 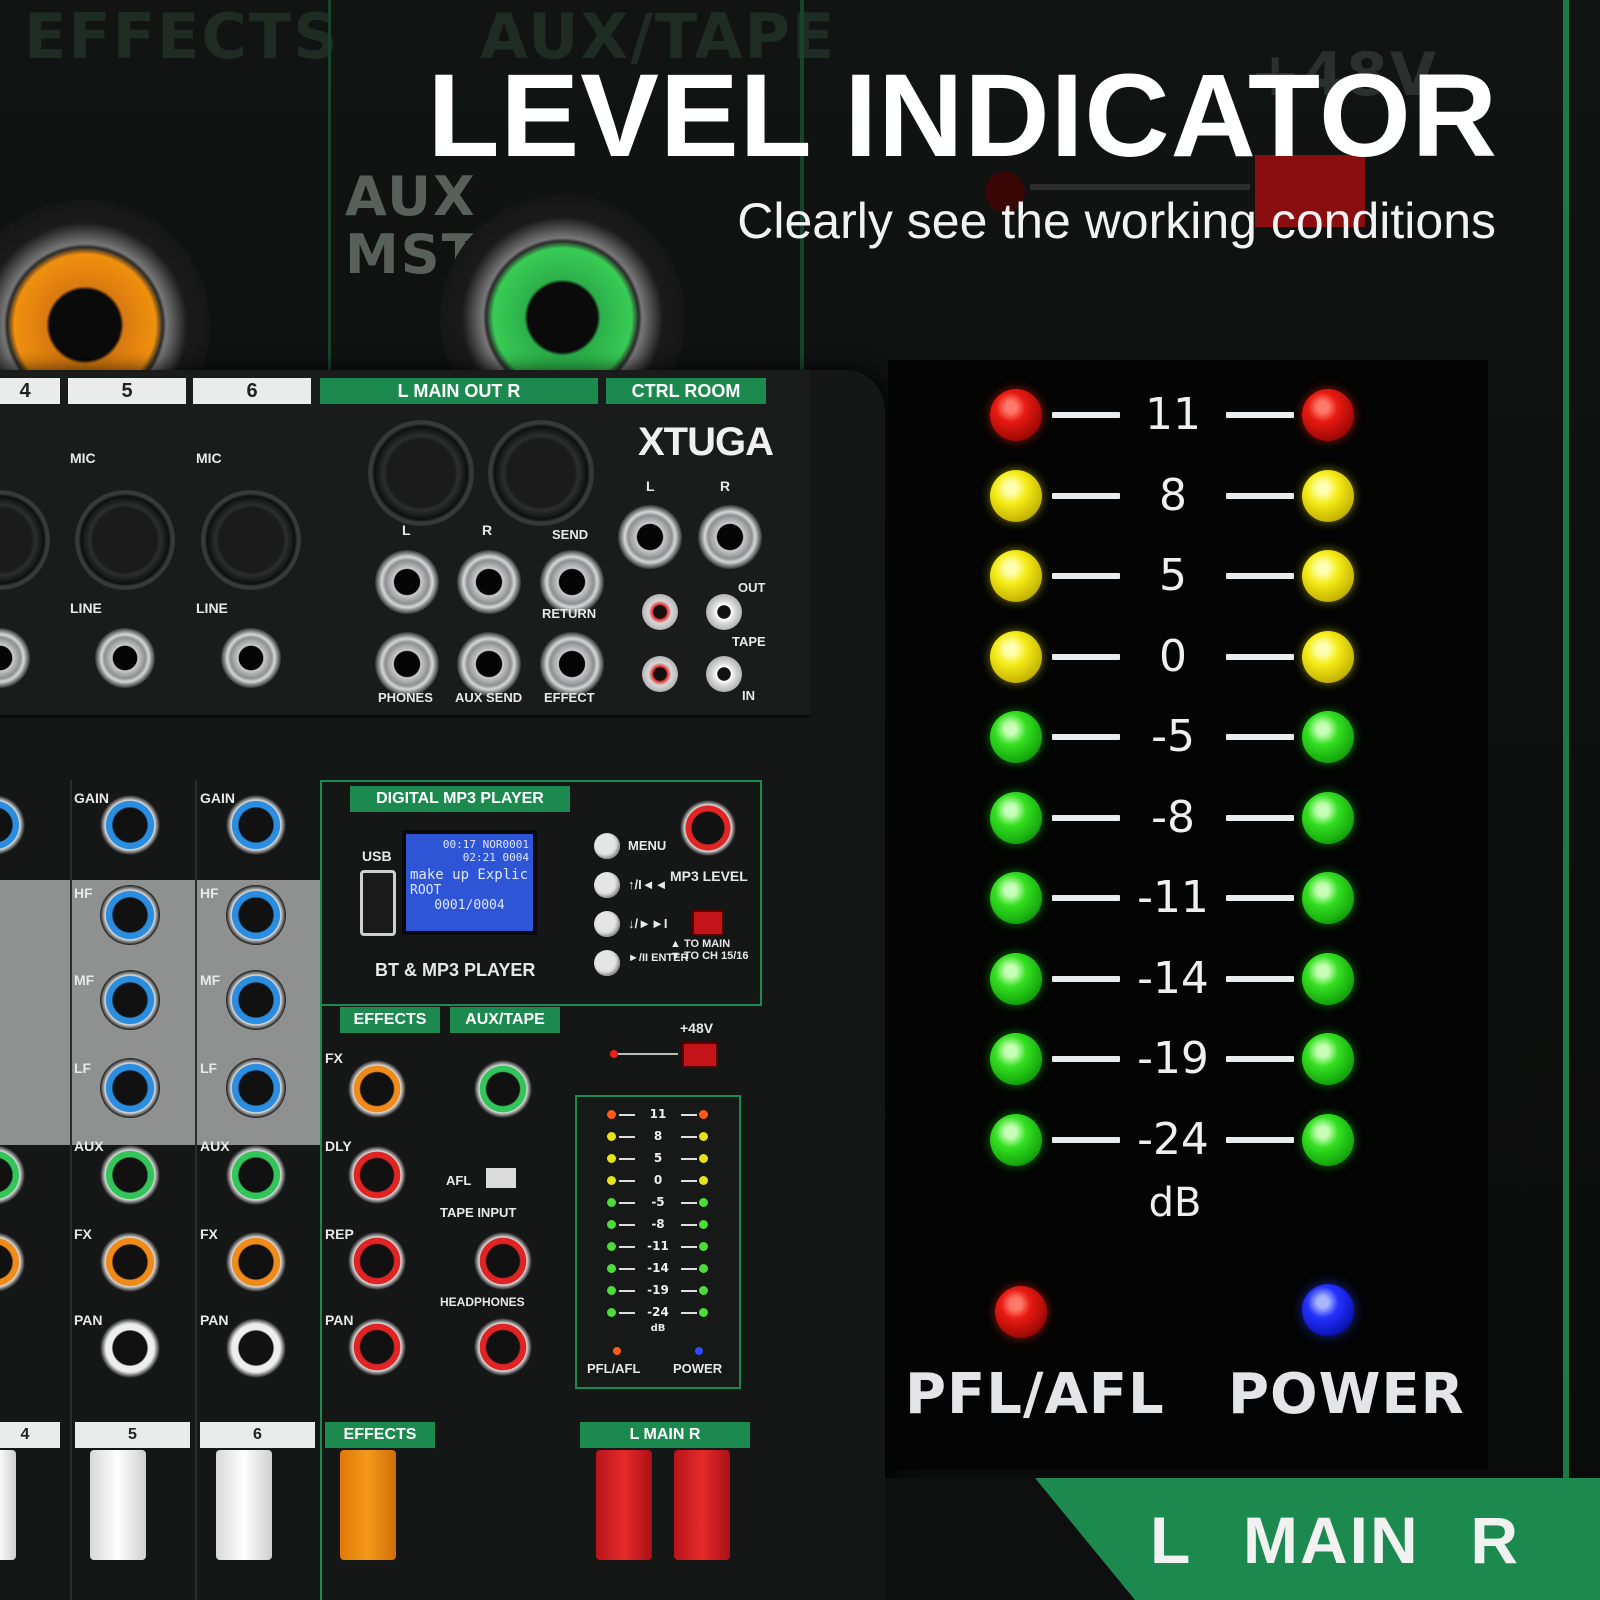 What do you see at coordinates (368, 1505) in the screenshot?
I see `effects-fader` at bounding box center [368, 1505].